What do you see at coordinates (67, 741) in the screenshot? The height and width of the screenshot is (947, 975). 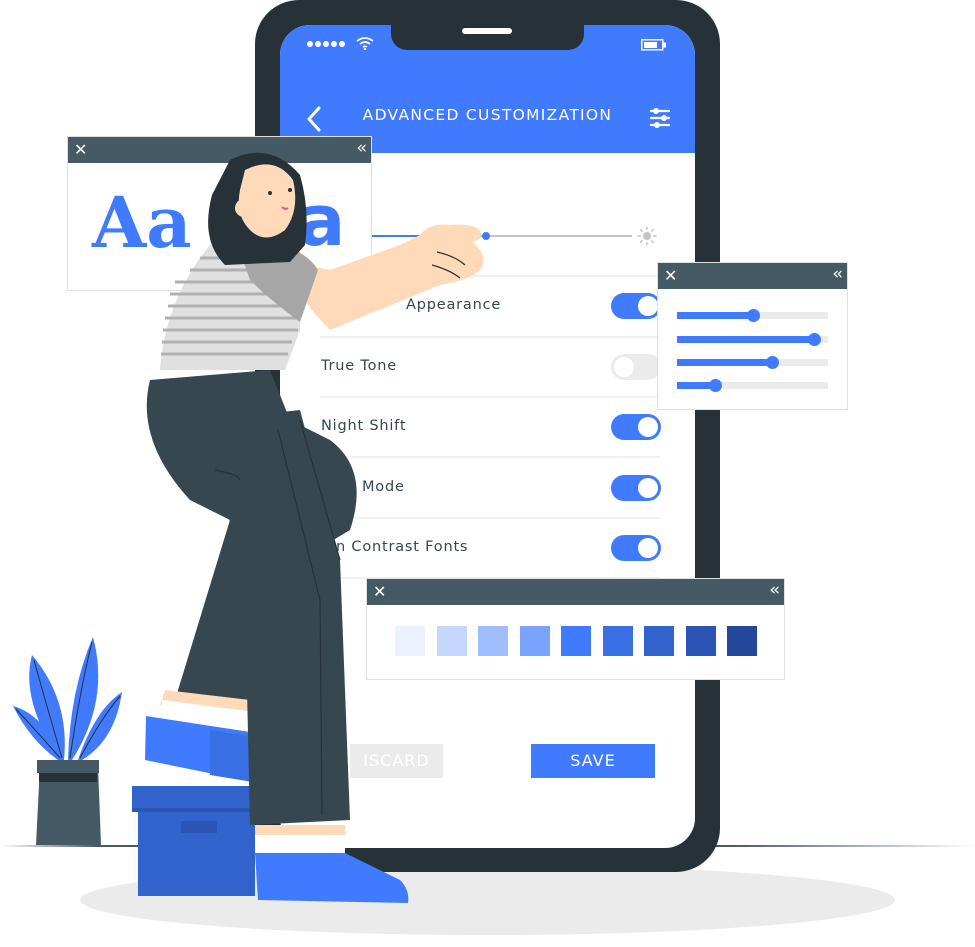 I see `plant` at bounding box center [67, 741].